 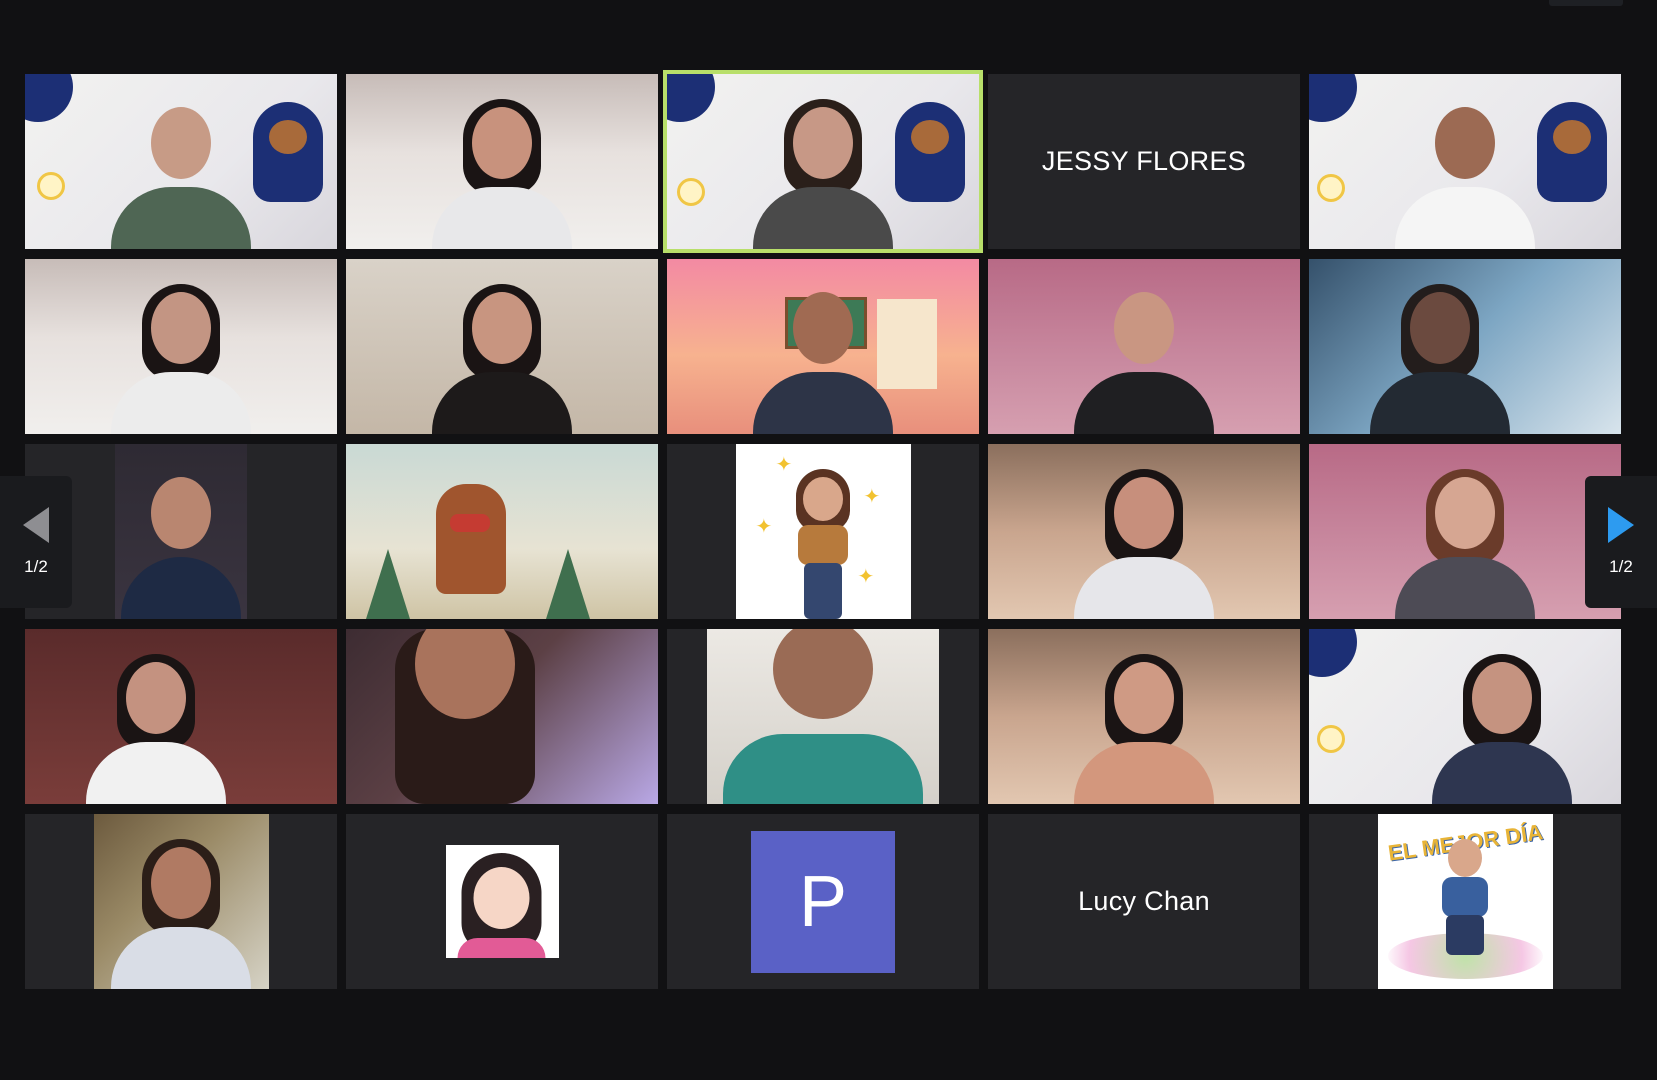 I want to click on cartoon-avatar: EL MEJOR DÍA, so click(x=1465, y=901).